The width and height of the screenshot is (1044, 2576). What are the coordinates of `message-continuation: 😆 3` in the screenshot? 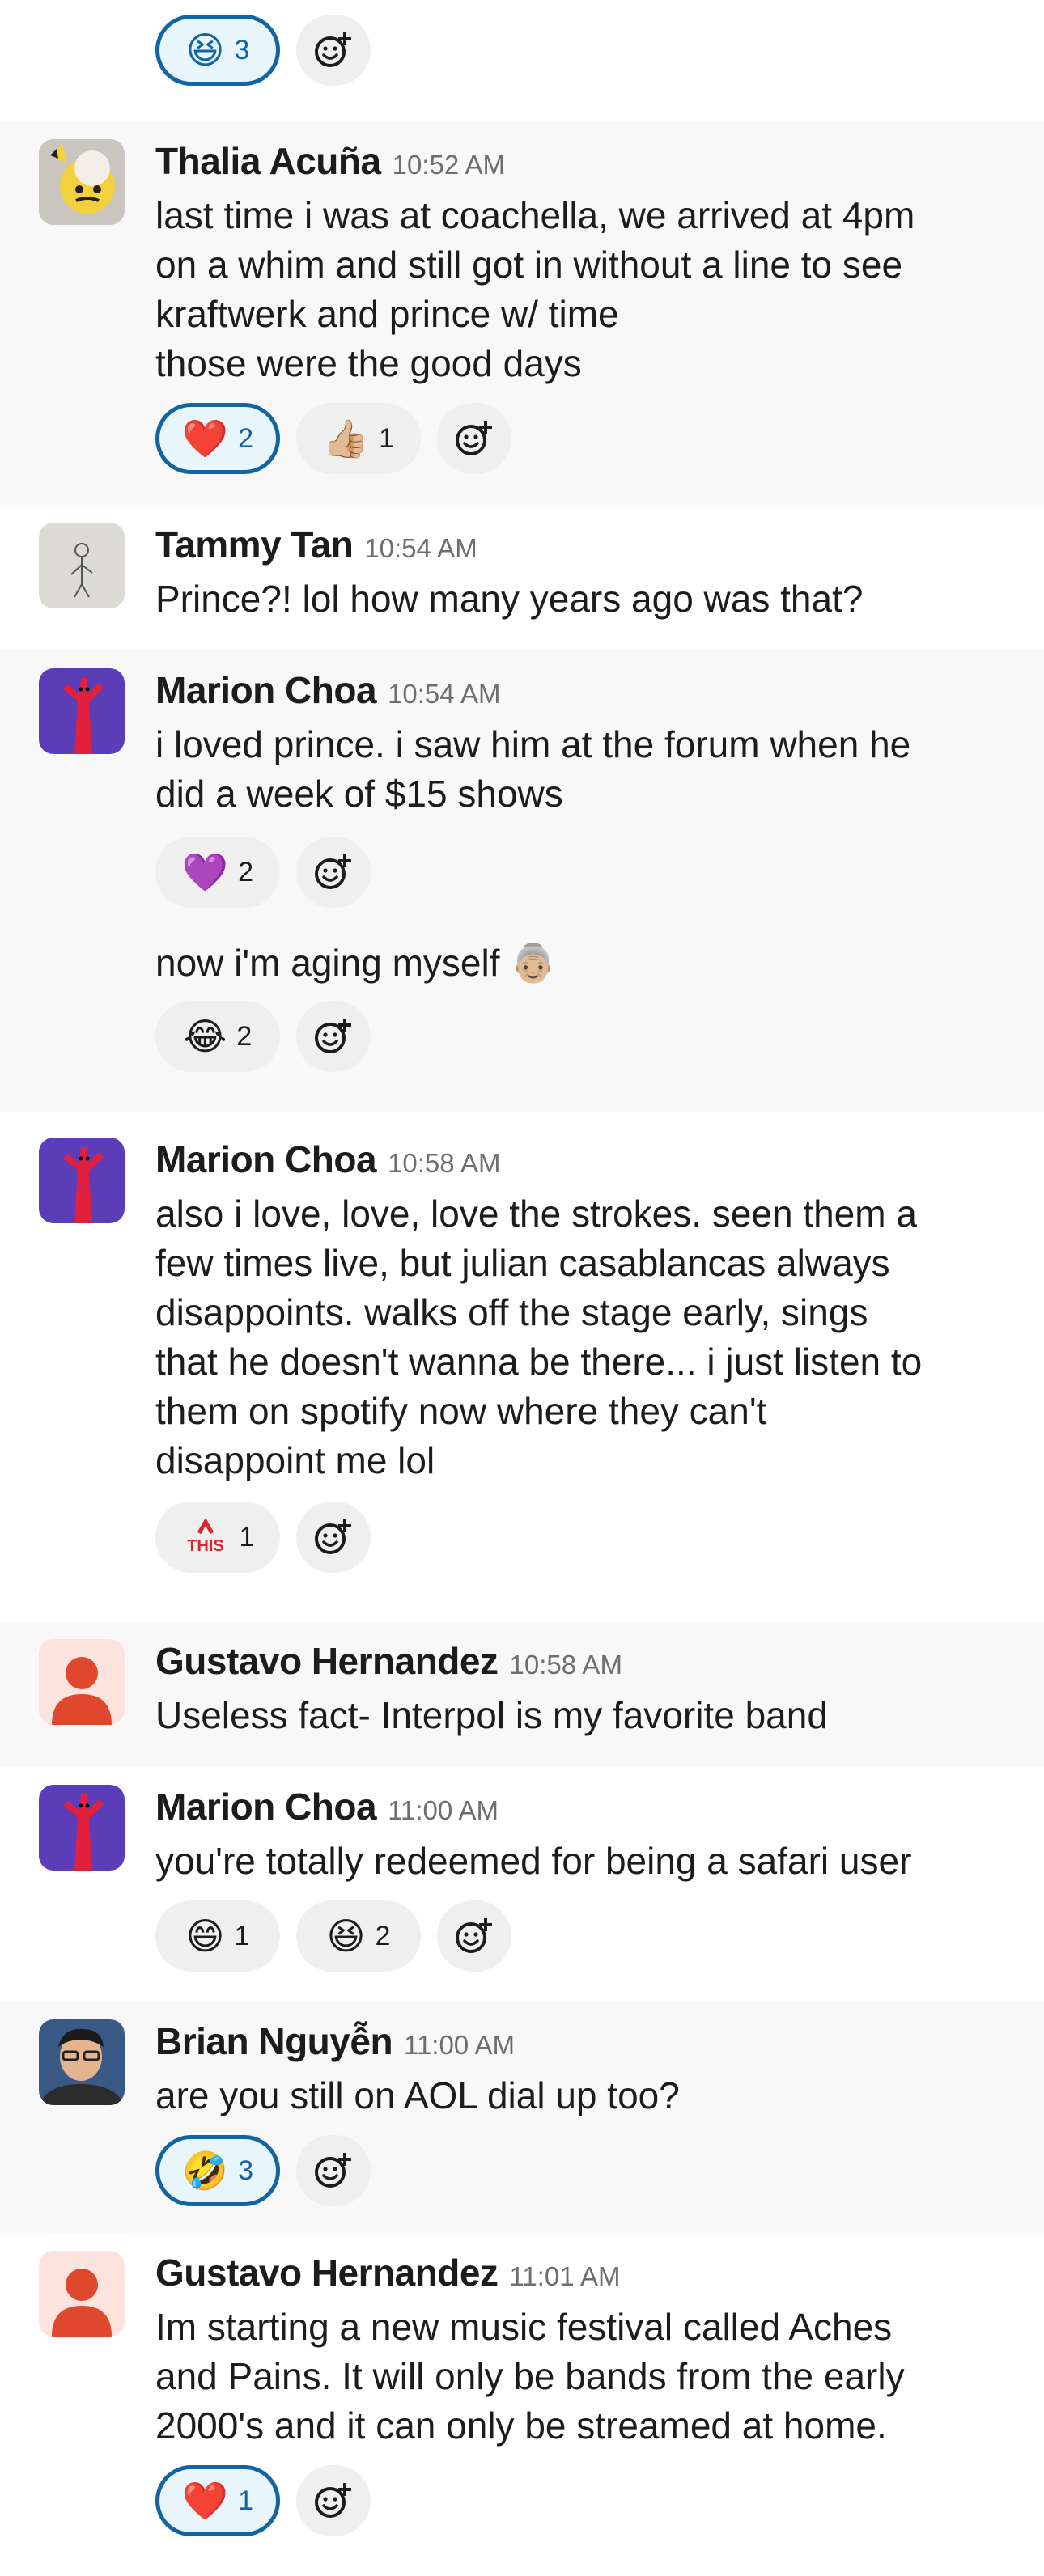 It's located at (522, 52).